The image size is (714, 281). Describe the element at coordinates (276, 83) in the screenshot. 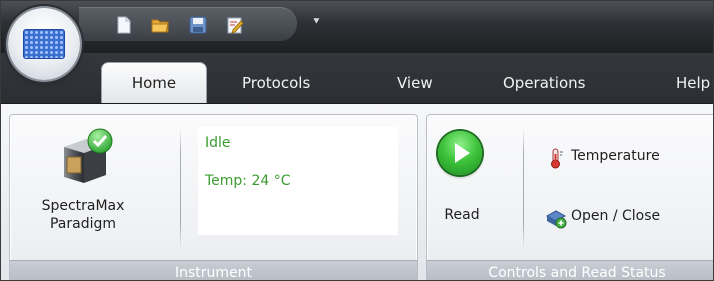

I see `tab-protocols: Protocols` at that location.